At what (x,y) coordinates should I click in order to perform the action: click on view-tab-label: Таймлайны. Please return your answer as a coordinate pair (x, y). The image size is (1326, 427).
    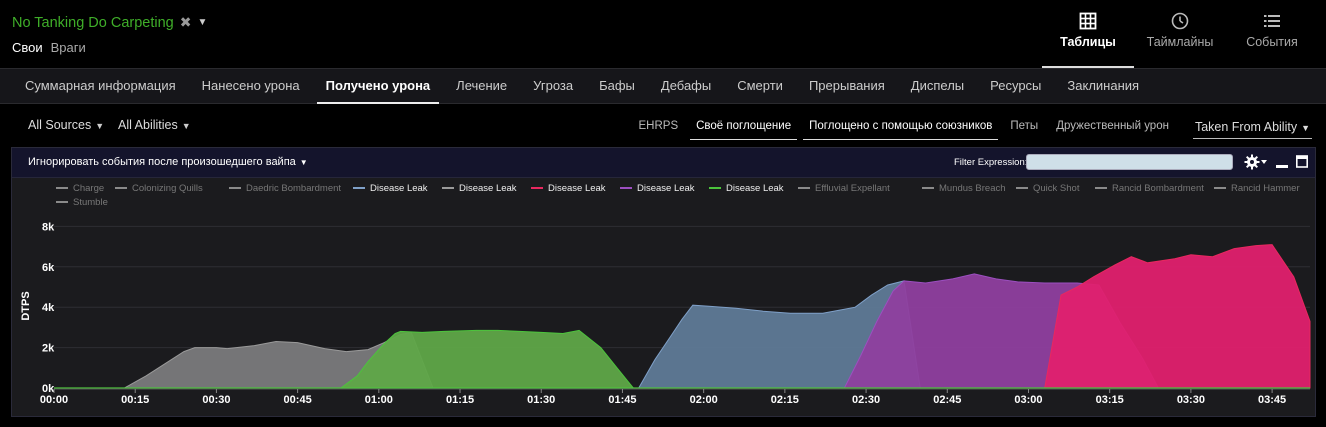
    Looking at the image, I should click on (1180, 42).